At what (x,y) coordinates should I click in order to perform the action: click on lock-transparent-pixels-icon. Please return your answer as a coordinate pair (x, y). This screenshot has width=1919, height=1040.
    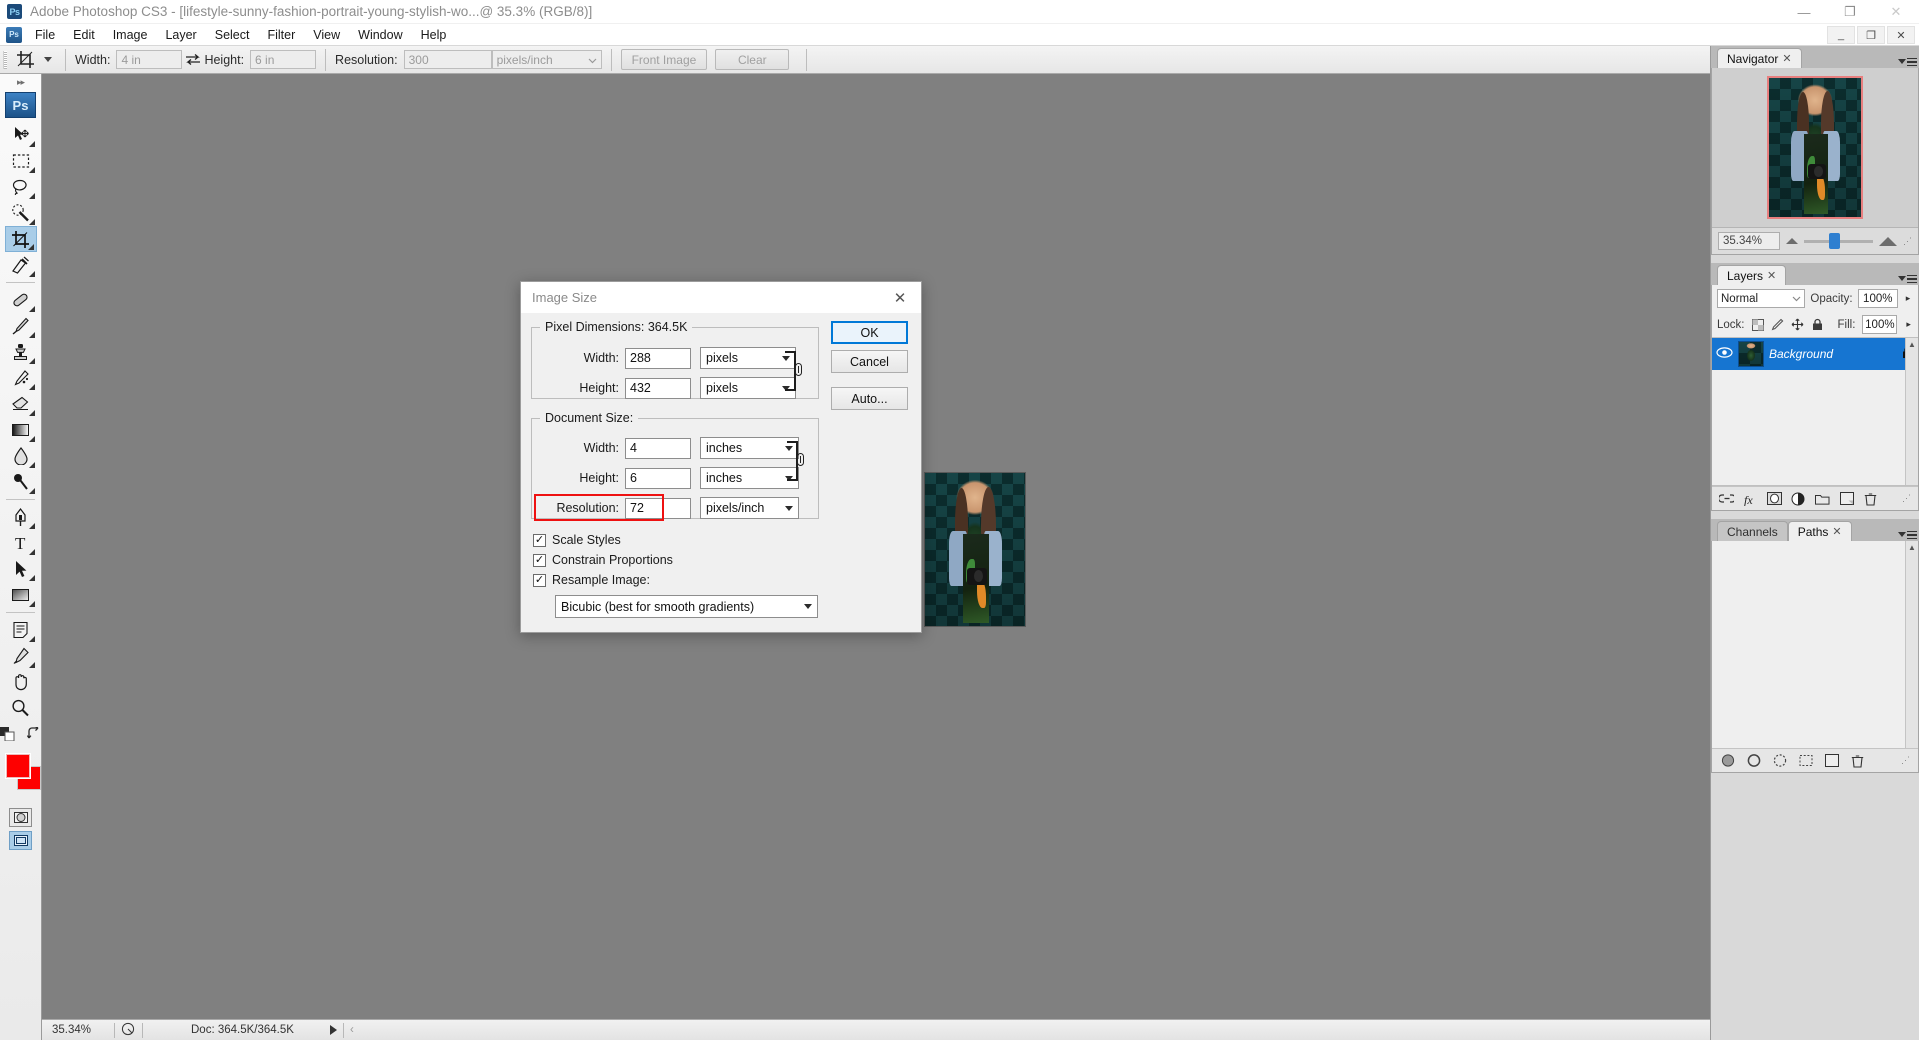
    Looking at the image, I should click on (1757, 325).